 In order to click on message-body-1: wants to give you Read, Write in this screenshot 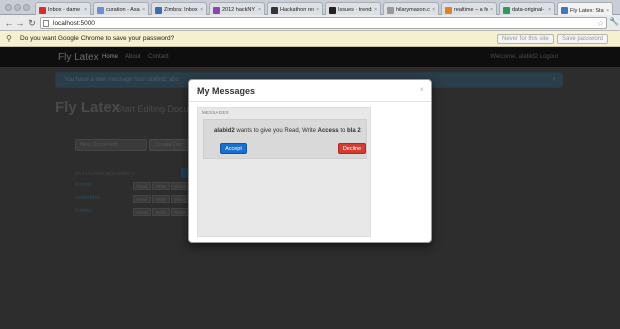, I will do `click(276, 131)`.